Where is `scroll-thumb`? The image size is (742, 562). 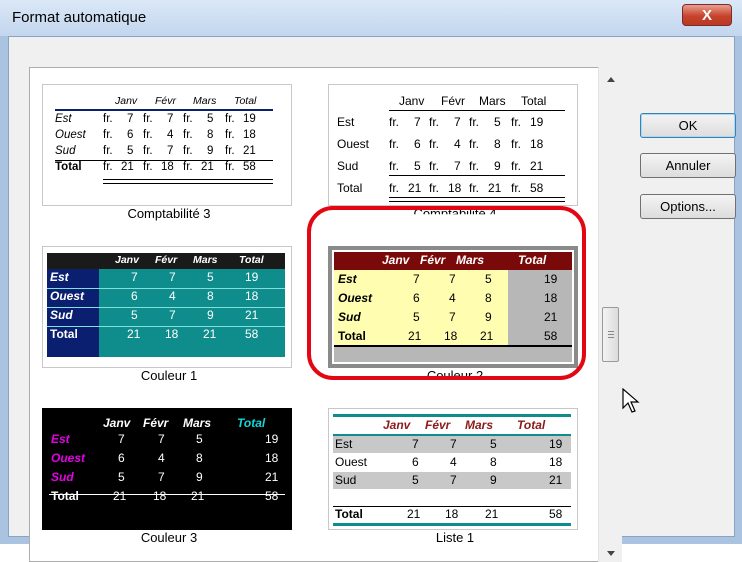 scroll-thumb is located at coordinates (610, 334).